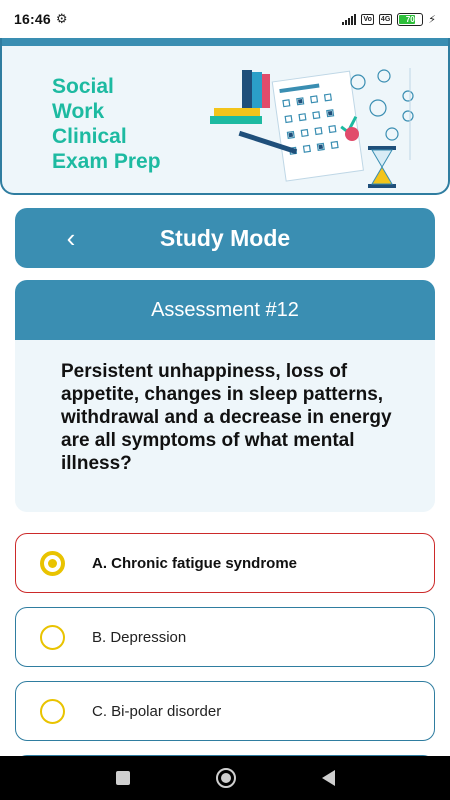 The image size is (450, 800). I want to click on books-icon, so click(240, 97).